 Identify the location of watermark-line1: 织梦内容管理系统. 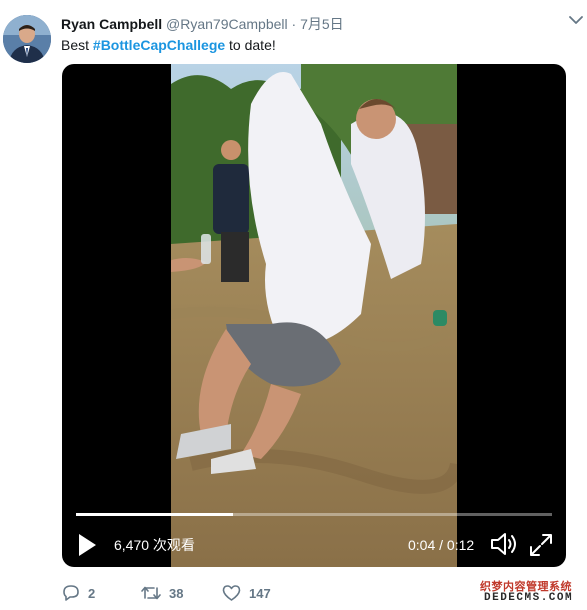
(526, 587).